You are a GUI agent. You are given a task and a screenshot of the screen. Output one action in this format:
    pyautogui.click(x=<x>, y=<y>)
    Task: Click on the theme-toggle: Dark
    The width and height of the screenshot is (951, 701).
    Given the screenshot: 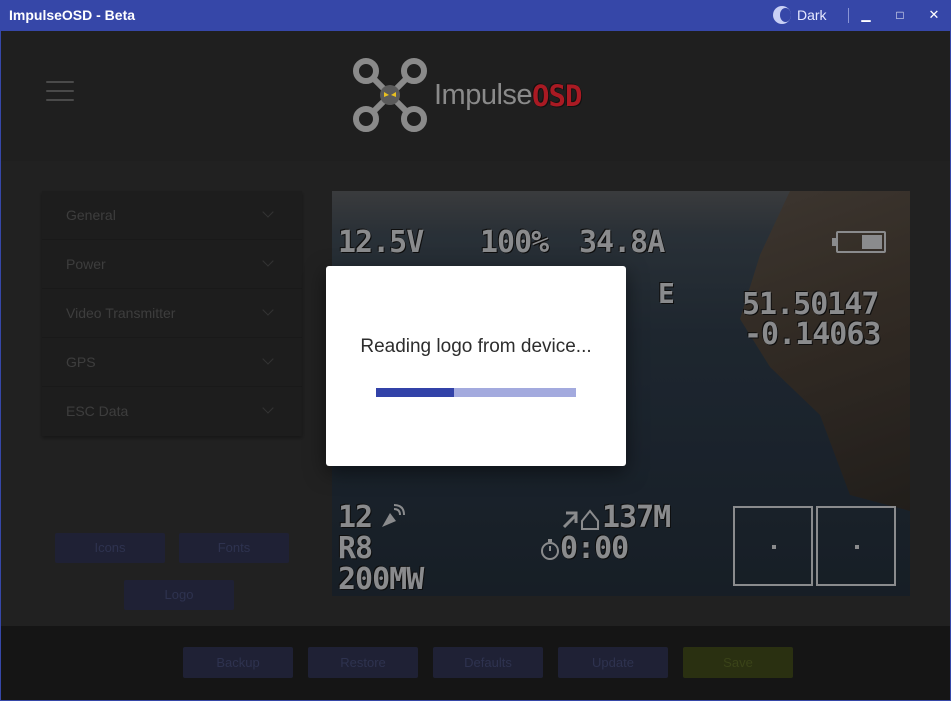 What is the action you would take?
    pyautogui.click(x=800, y=15)
    